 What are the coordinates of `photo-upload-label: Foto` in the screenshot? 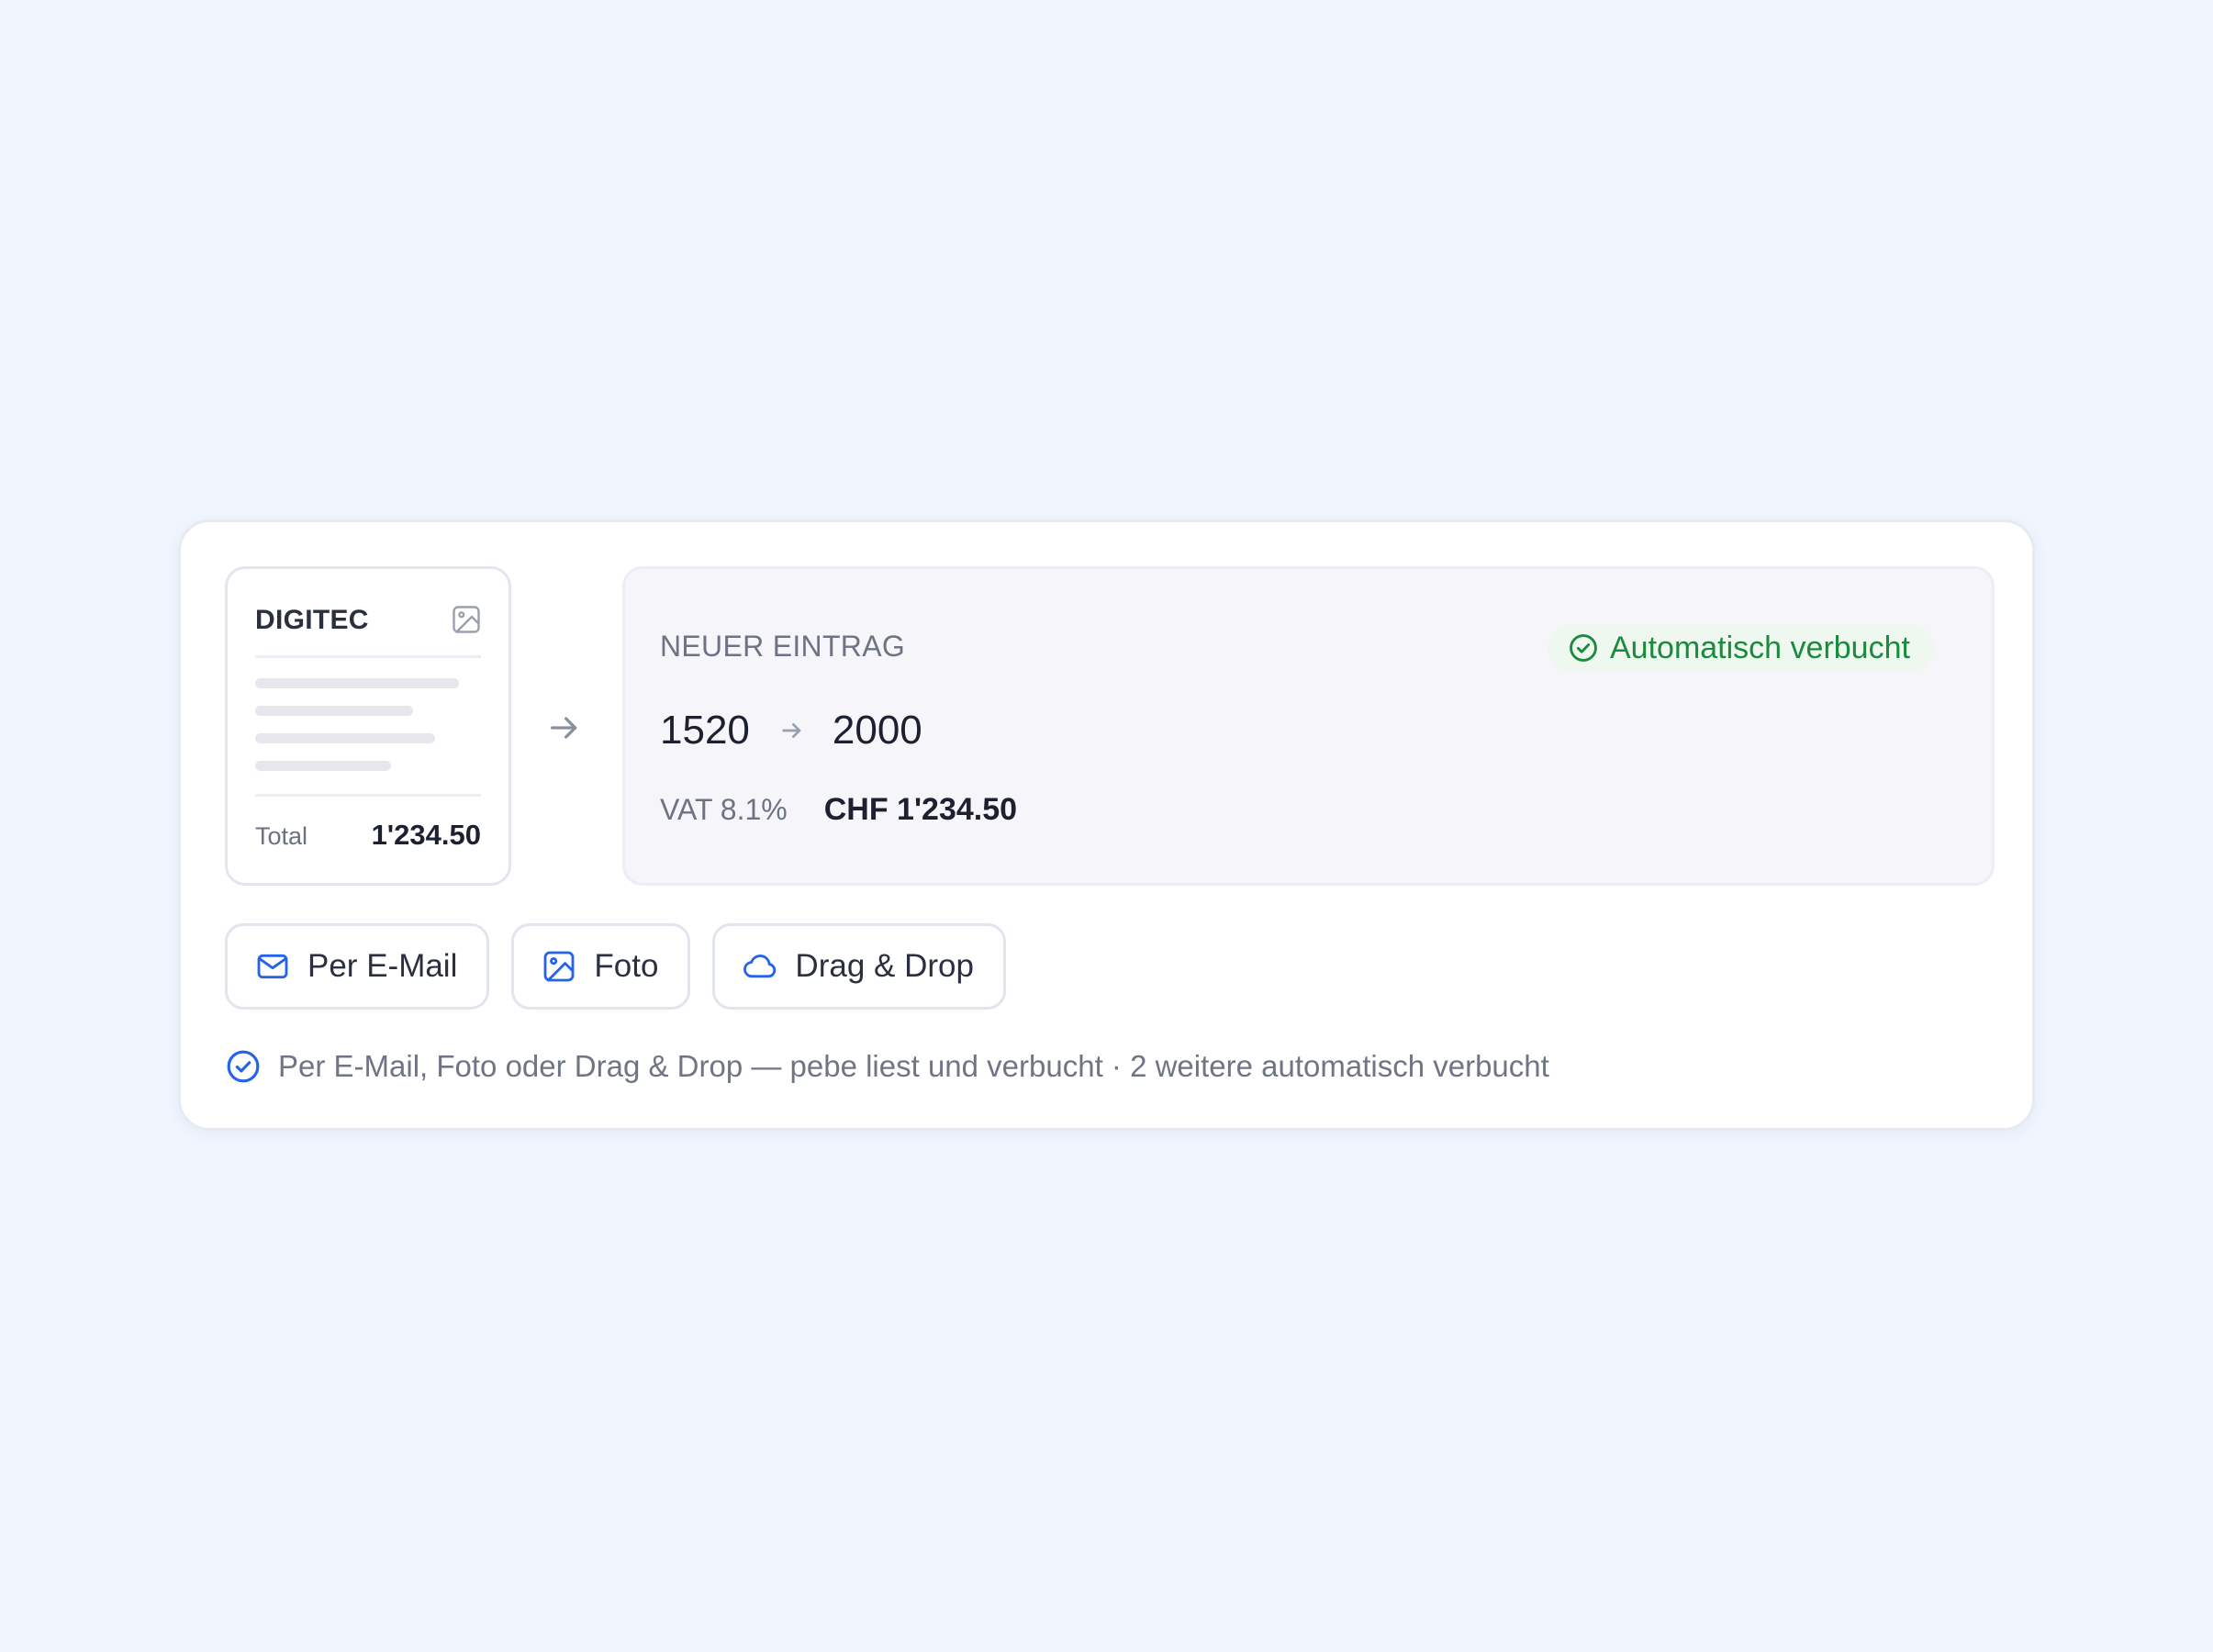 It's located at (626, 966).